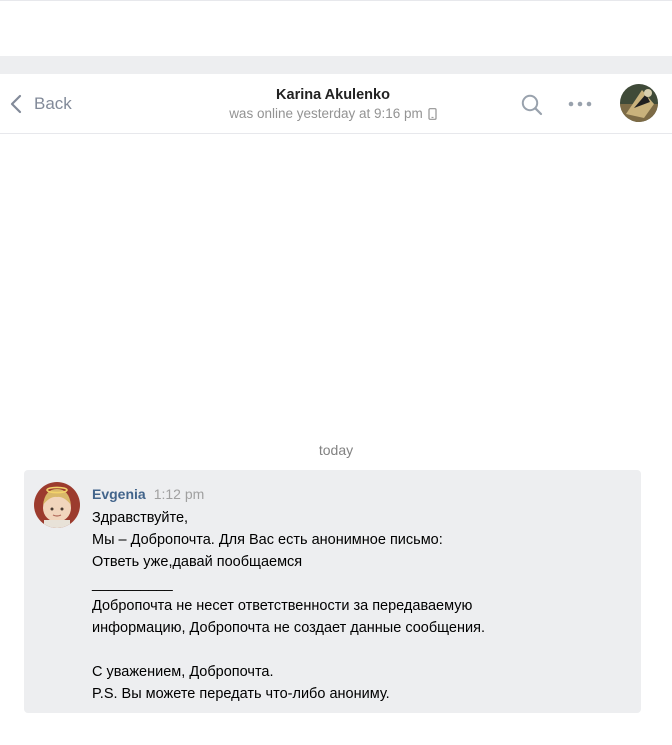 This screenshot has height=745, width=672. I want to click on search-icon, so click(532, 105).